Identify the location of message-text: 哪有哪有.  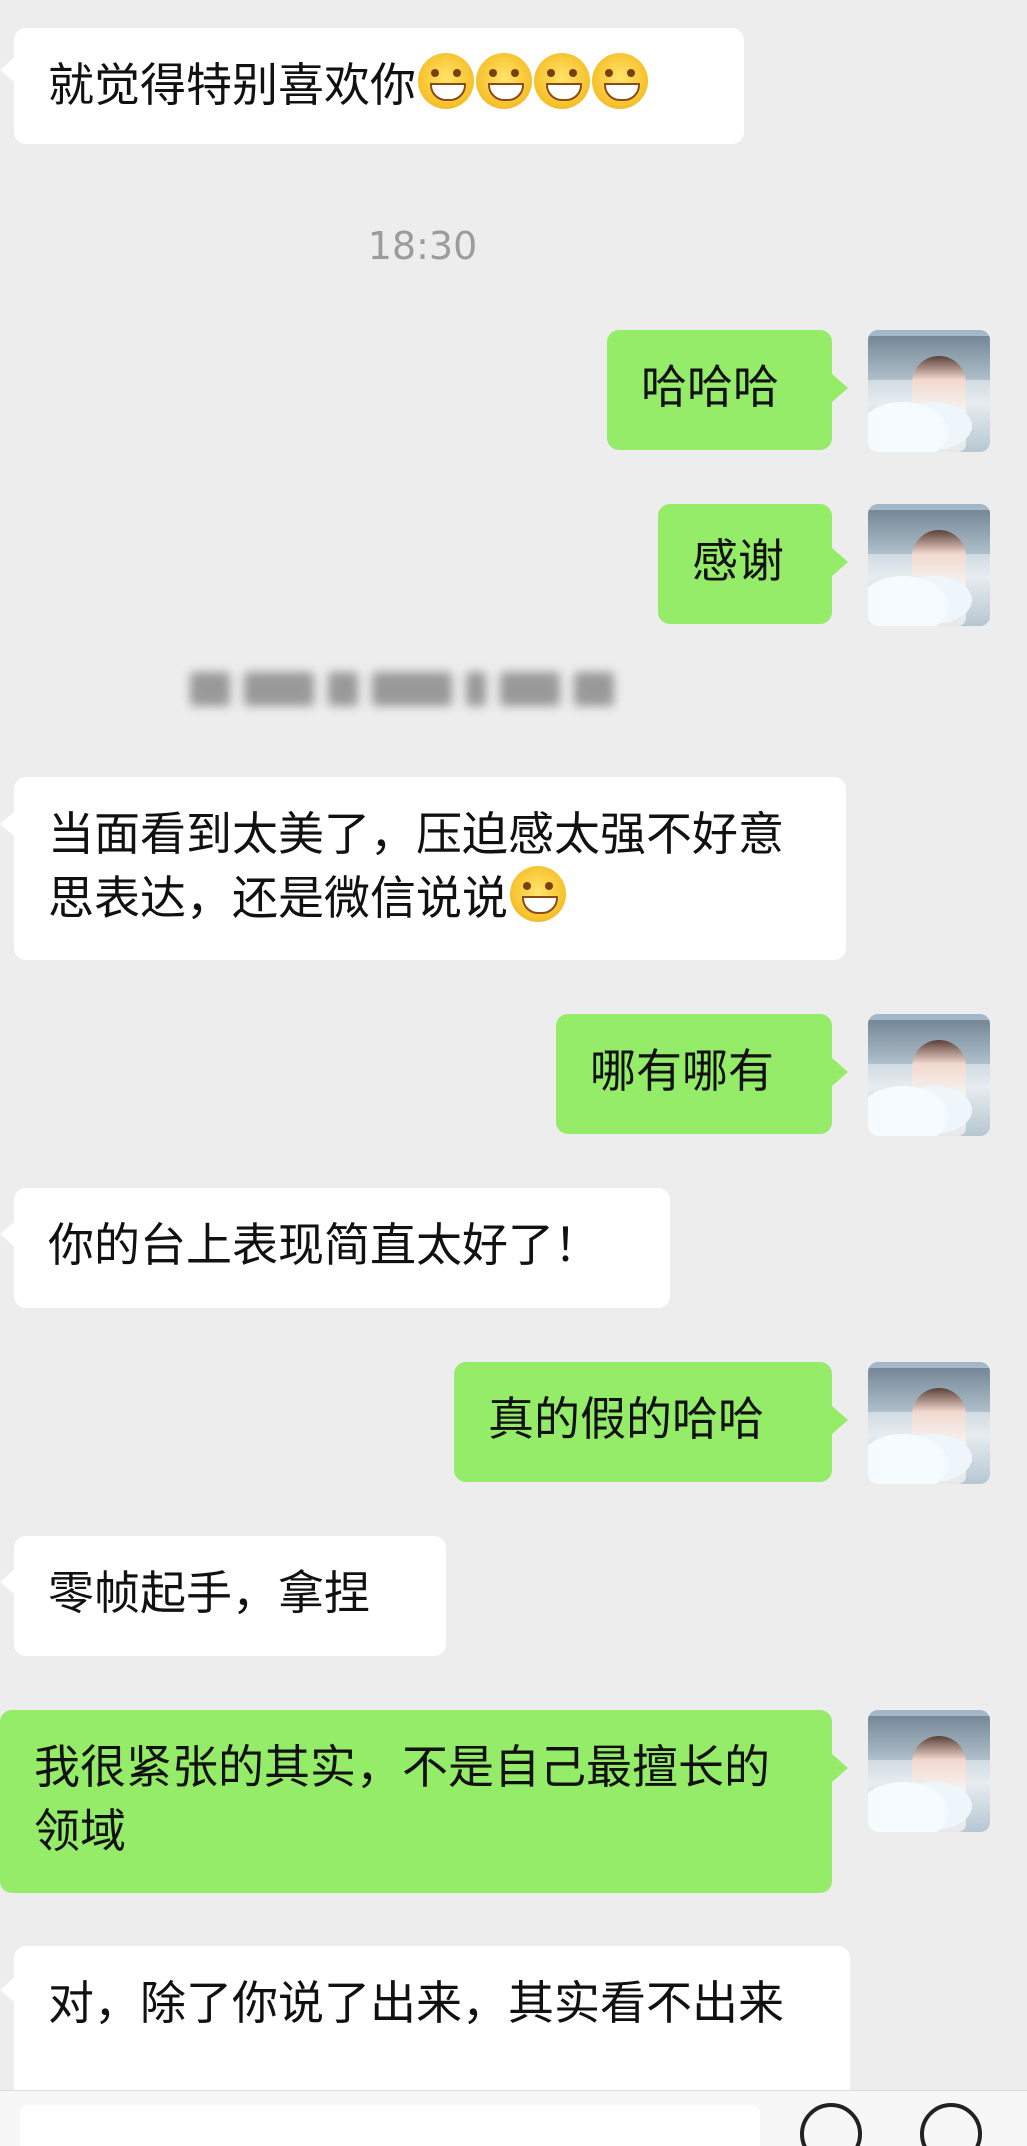
(682, 1071).